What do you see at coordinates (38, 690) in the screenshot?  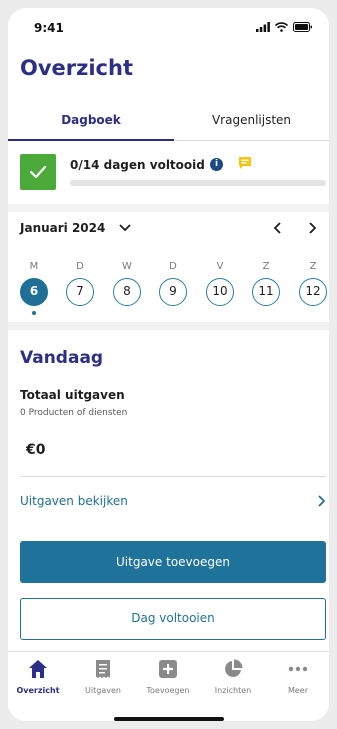 I see `nav-label: Overzicht` at bounding box center [38, 690].